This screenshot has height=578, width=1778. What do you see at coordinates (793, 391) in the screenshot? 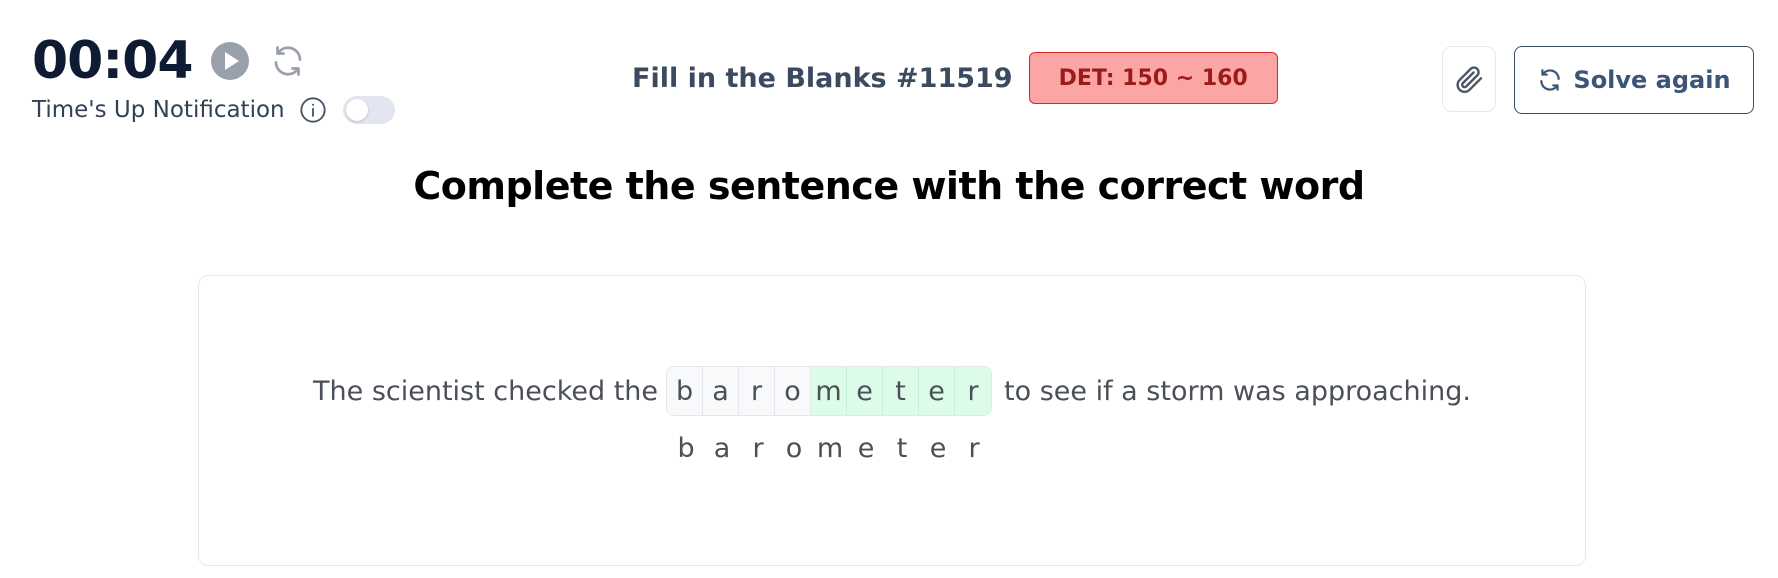
I see `letter-cell: o` at bounding box center [793, 391].